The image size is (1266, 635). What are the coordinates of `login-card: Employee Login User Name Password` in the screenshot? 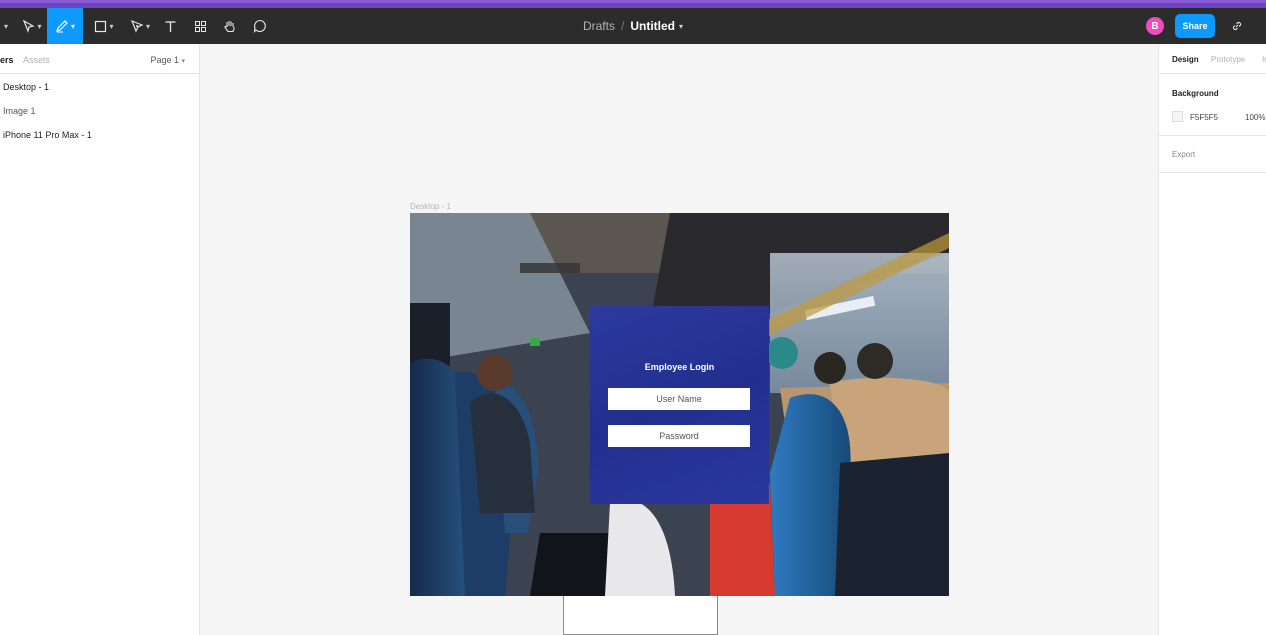 It's located at (679, 405).